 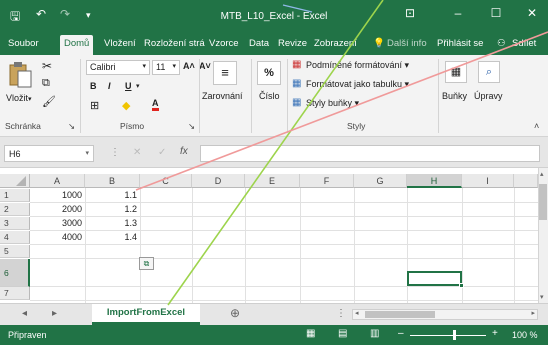 I want to click on number-format-icon: %, so click(x=269, y=73).